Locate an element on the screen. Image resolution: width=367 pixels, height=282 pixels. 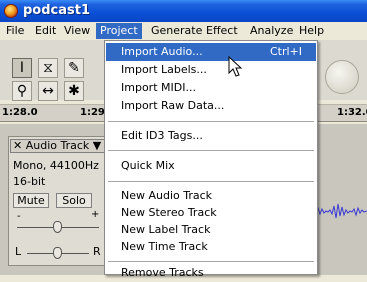
menu-analyze: Analyze is located at coordinates (271, 31).